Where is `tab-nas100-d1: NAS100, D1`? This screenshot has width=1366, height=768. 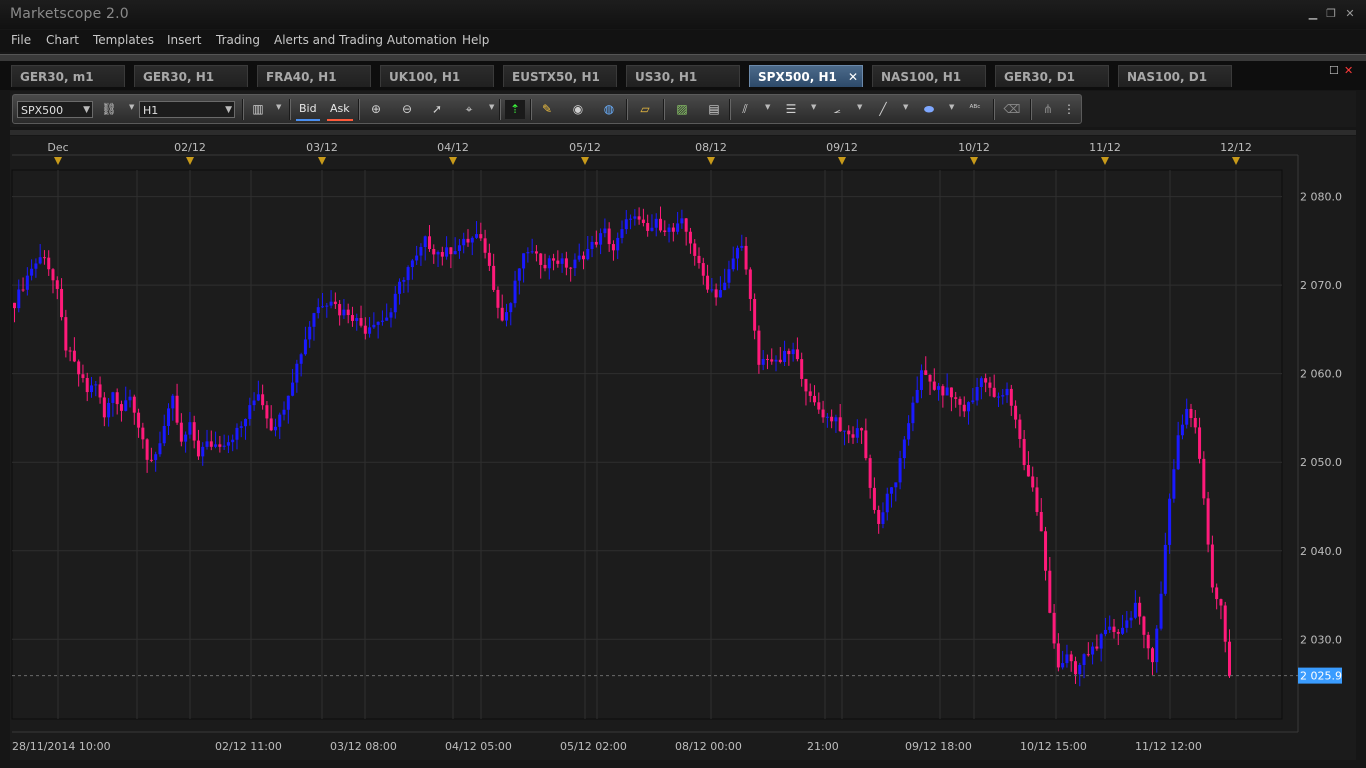
tab-nas100-d1: NAS100, D1 is located at coordinates (1175, 76).